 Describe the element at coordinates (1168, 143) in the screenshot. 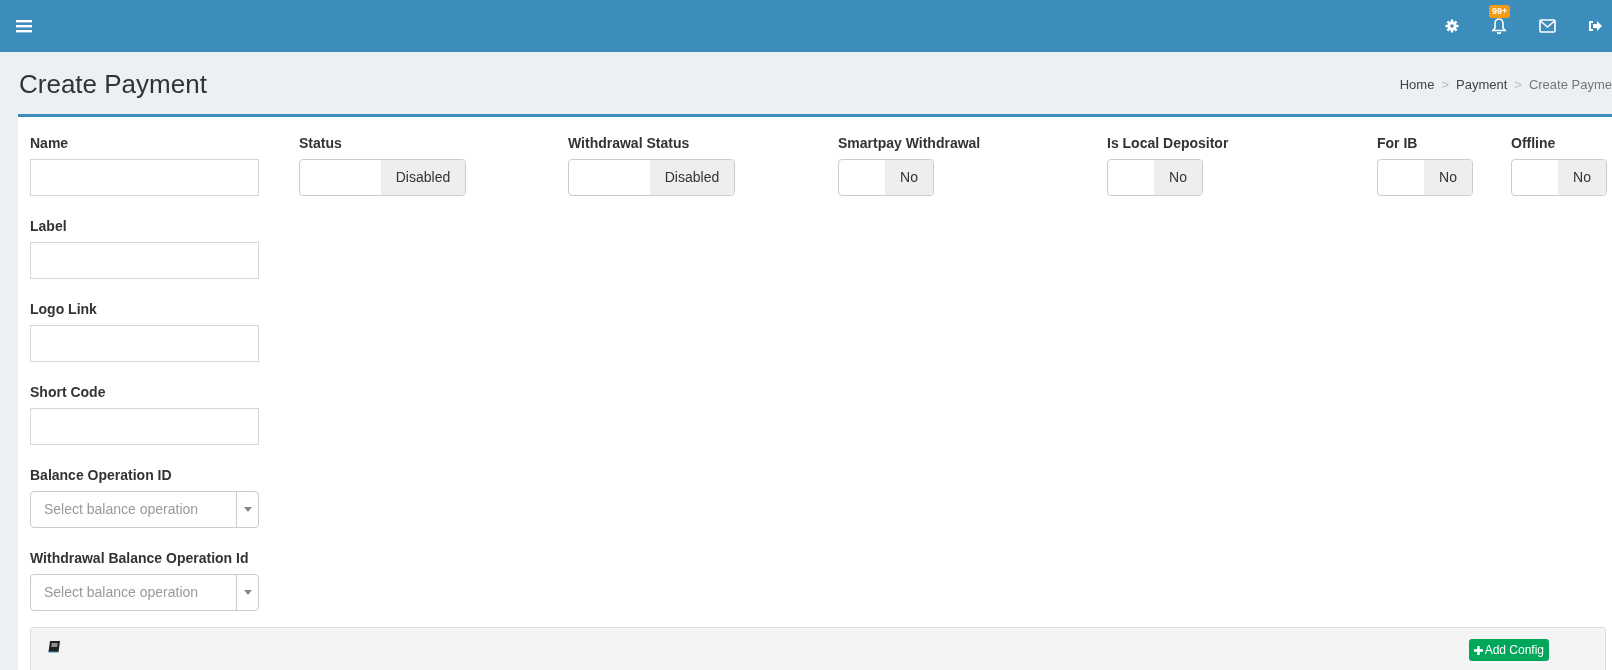

I see `field-label: Is Local Depositor` at that location.